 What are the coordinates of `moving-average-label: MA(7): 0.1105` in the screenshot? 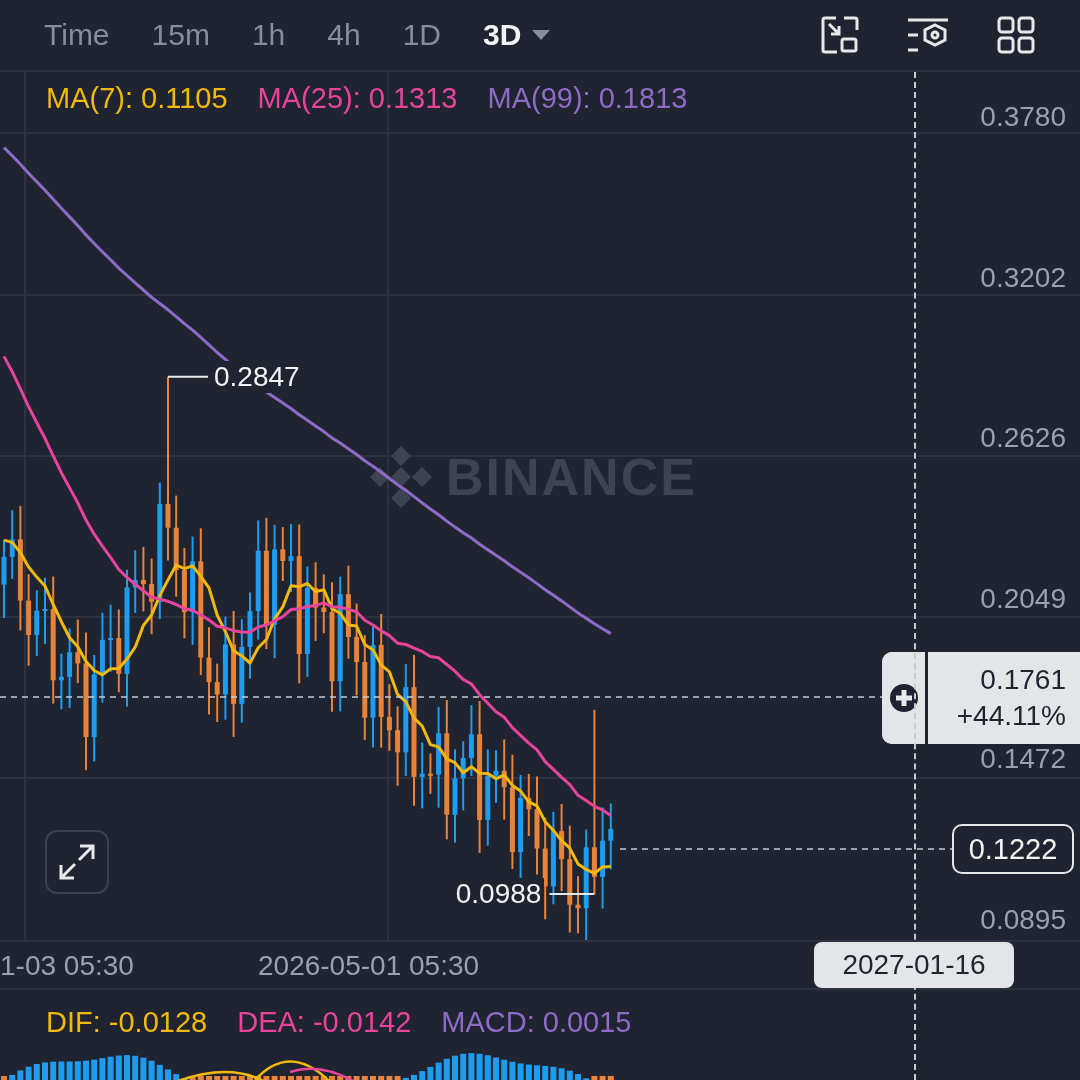 It's located at (137, 98).